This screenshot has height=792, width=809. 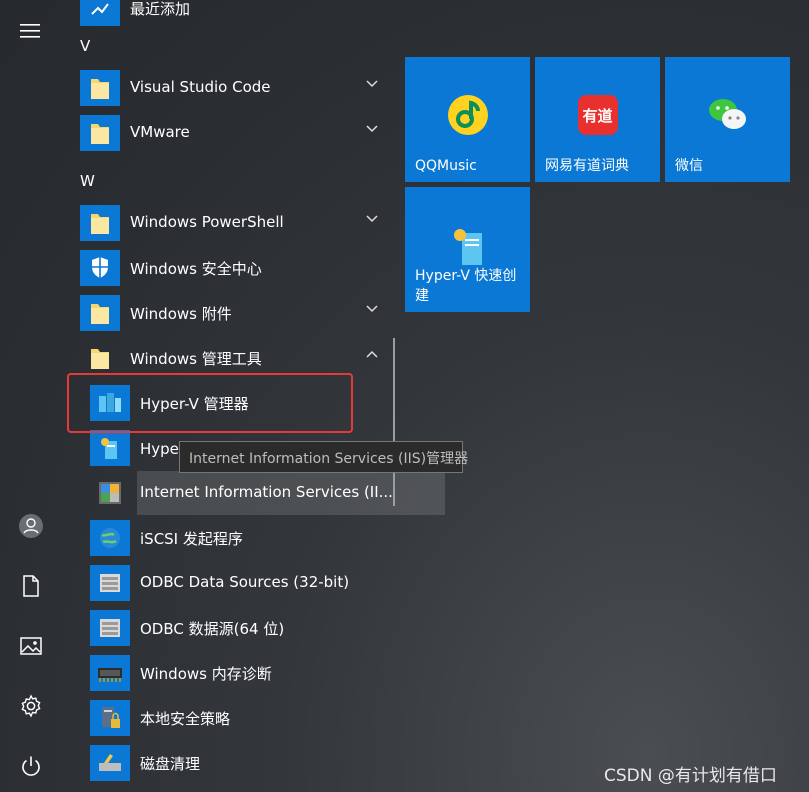 What do you see at coordinates (466, 286) in the screenshot?
I see `tile-label: Hyper-V 快速创建` at bounding box center [466, 286].